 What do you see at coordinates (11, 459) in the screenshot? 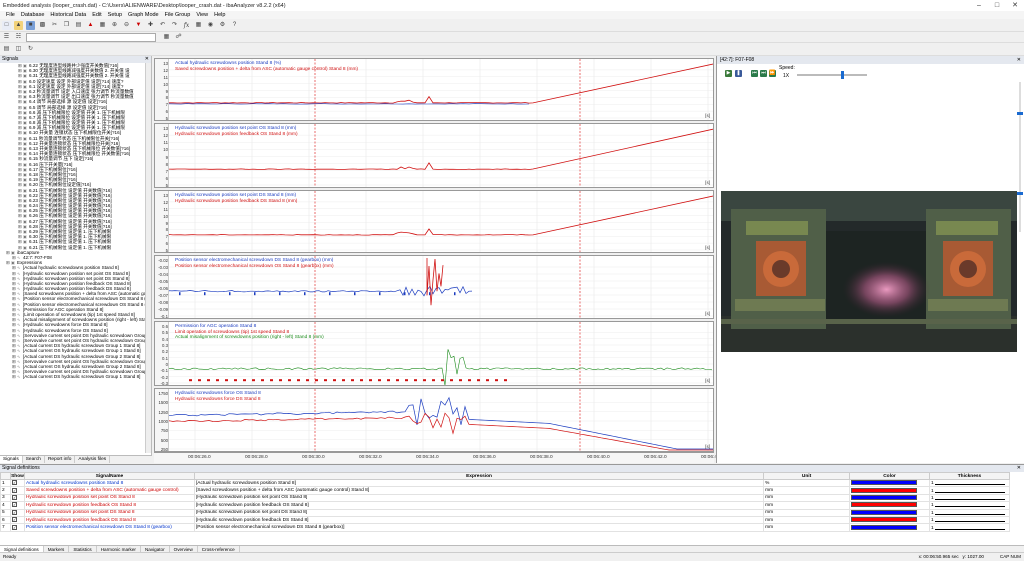
I see `tab-signals: Signals` at bounding box center [11, 459].